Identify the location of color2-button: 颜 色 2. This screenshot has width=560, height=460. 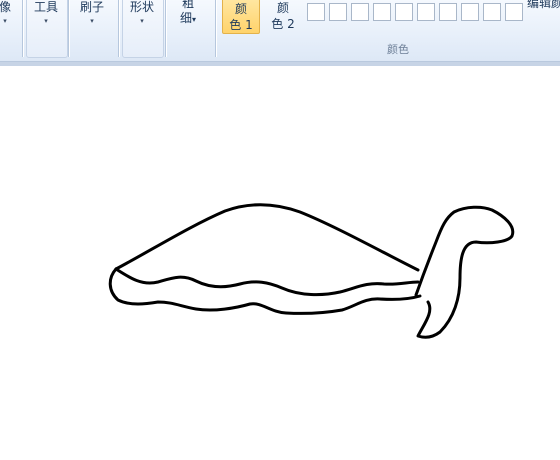
(283, 17).